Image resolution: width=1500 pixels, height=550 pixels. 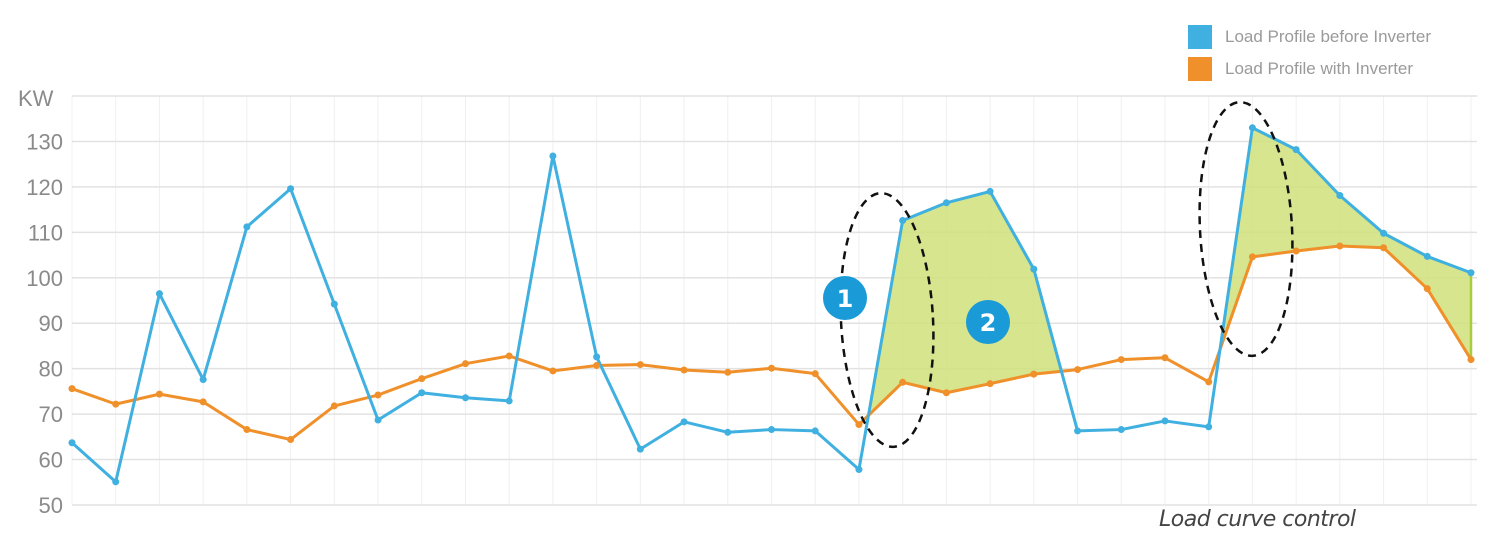 What do you see at coordinates (988, 323) in the screenshot?
I see `annotation-badge-label: 2` at bounding box center [988, 323].